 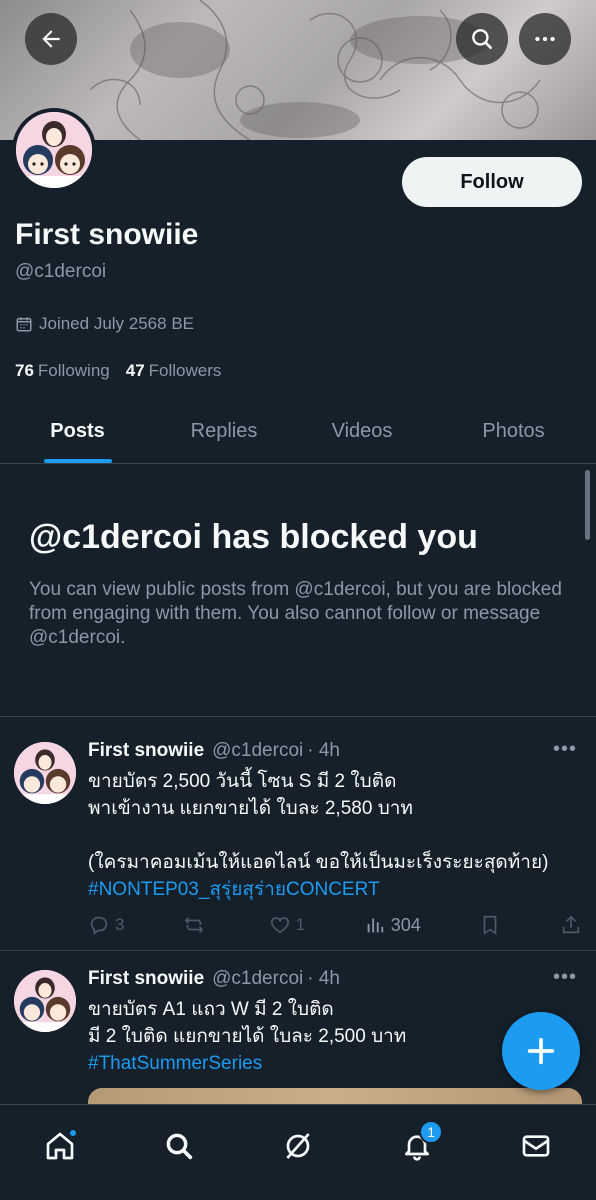 I want to click on more-options-button, so click(x=545, y=39).